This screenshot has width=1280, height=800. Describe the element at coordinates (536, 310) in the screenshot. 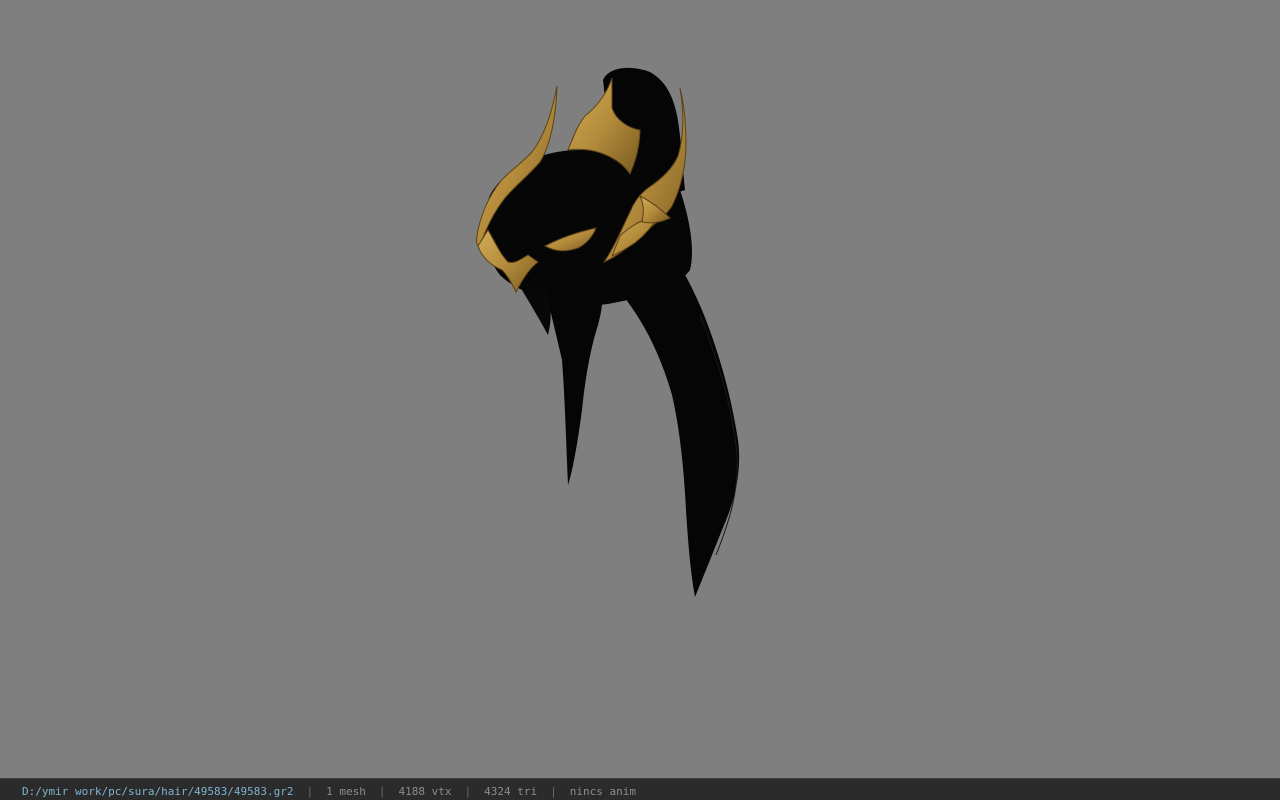

I see `hair-strands-left-thin` at that location.